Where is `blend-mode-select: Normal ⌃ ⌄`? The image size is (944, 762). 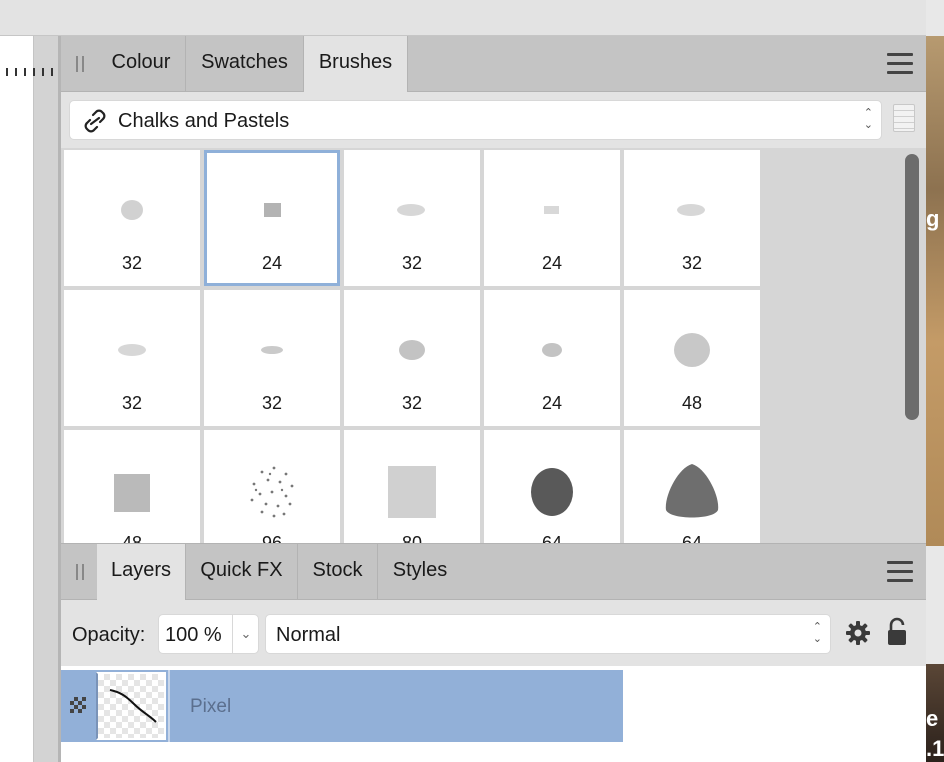 blend-mode-select: Normal ⌃ ⌄ is located at coordinates (548, 634).